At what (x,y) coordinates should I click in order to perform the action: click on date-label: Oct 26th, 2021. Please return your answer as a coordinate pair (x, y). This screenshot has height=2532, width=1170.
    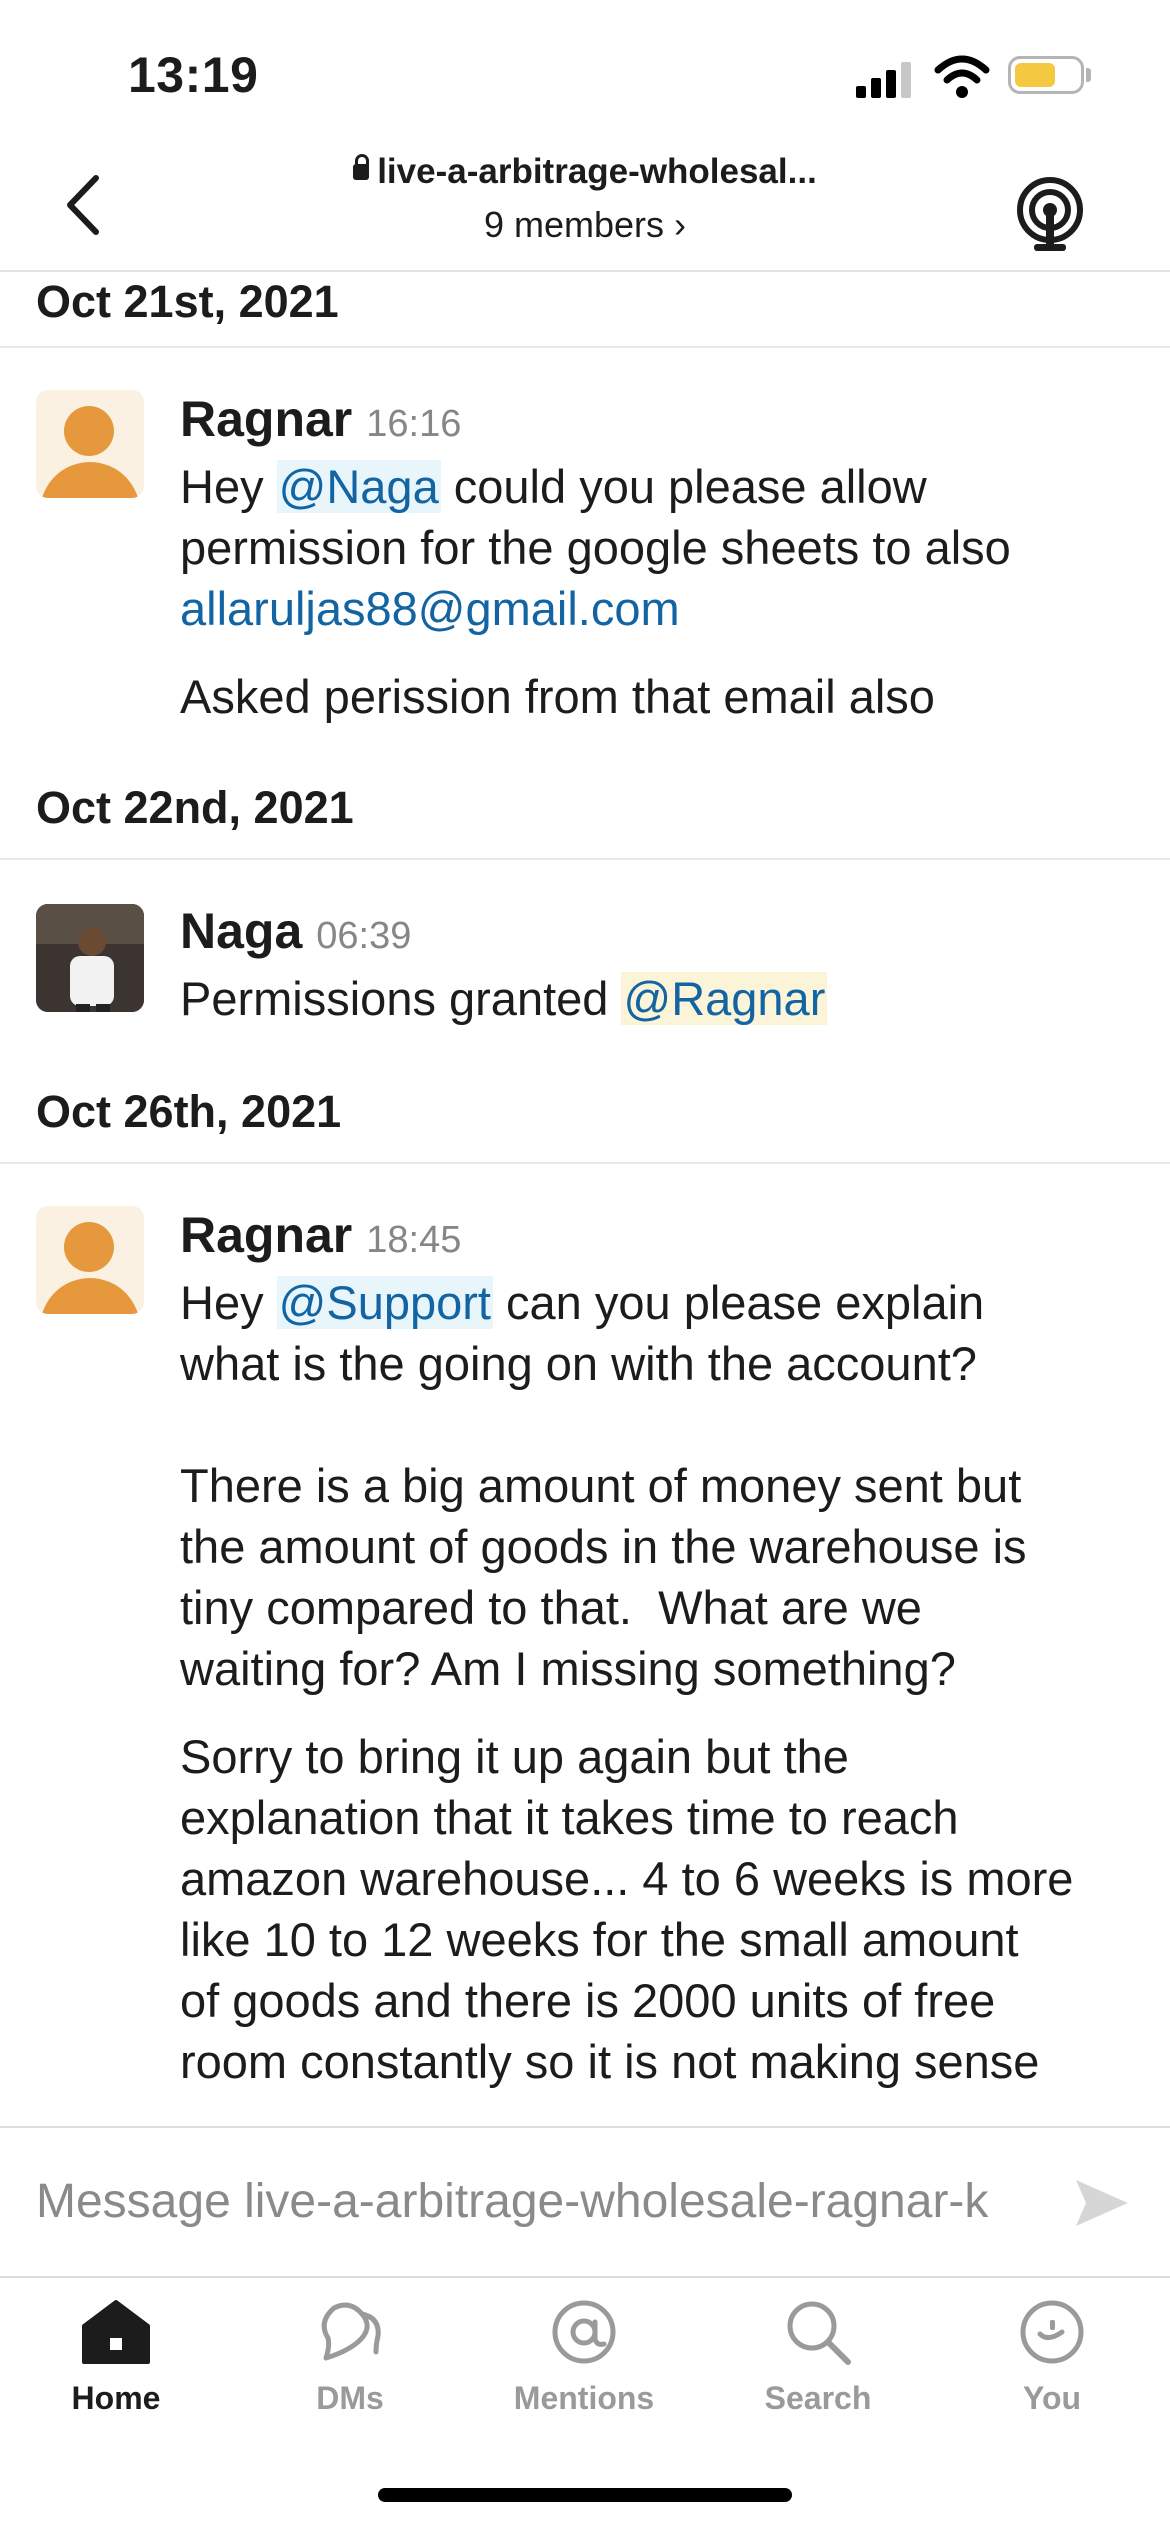
    Looking at the image, I should click on (189, 1111).